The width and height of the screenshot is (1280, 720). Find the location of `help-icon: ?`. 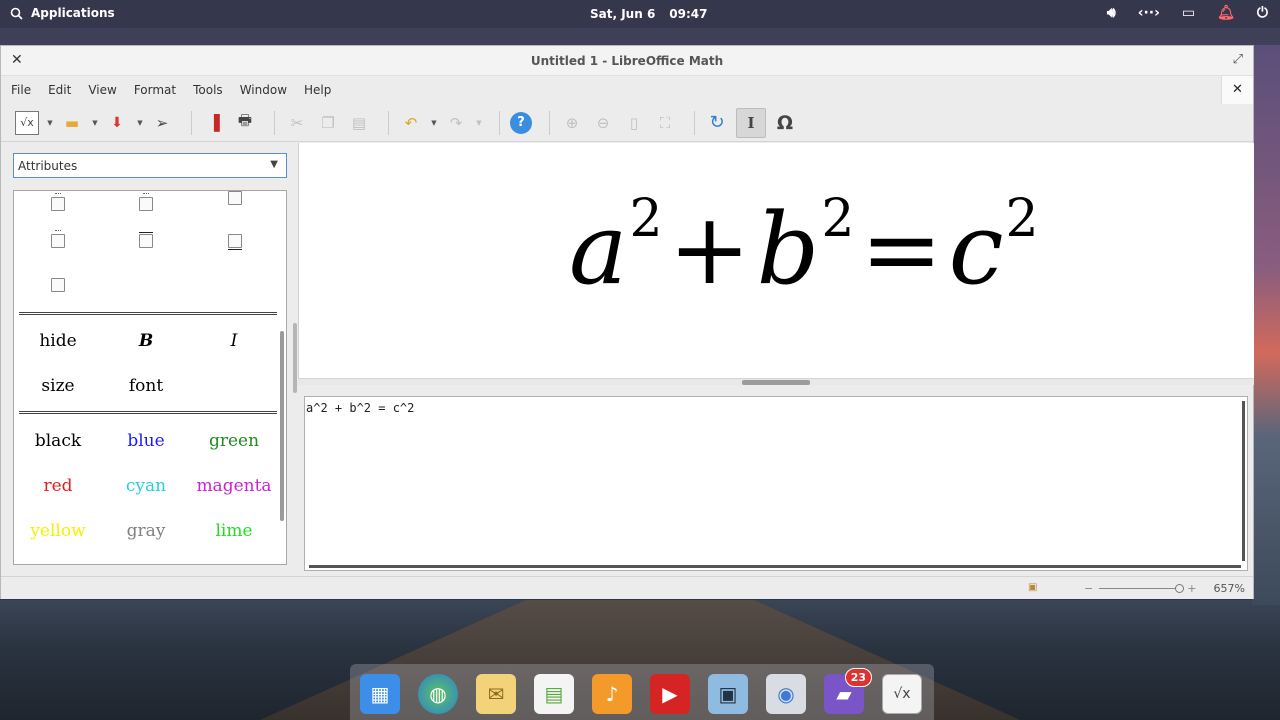

help-icon: ? is located at coordinates (521, 122).